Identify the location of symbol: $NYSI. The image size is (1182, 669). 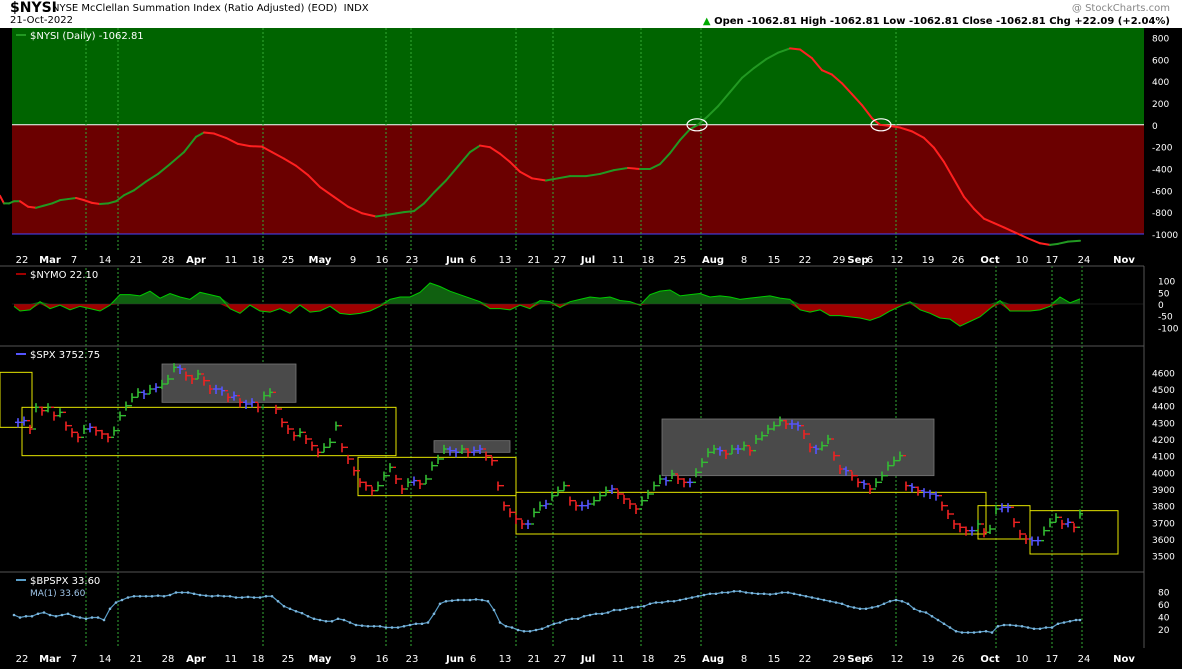
(33, 8).